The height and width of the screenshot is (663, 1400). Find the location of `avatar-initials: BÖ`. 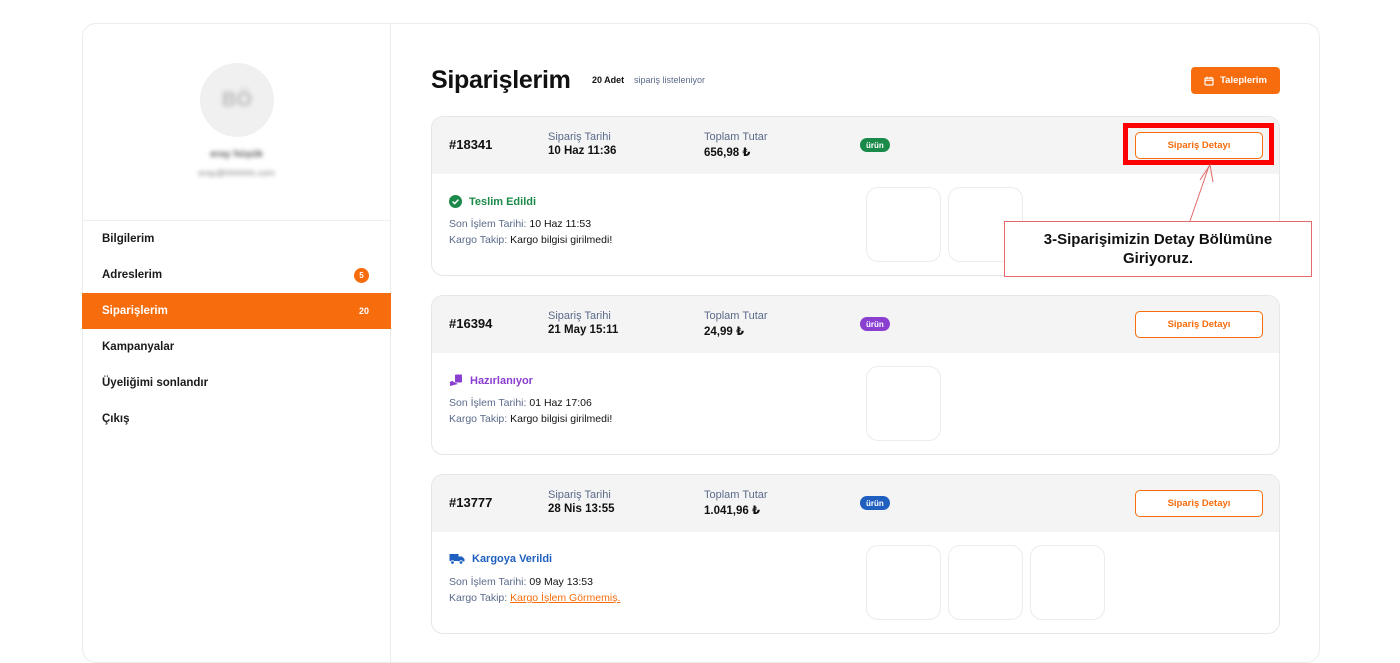

avatar-initials: BÖ is located at coordinates (237, 99).